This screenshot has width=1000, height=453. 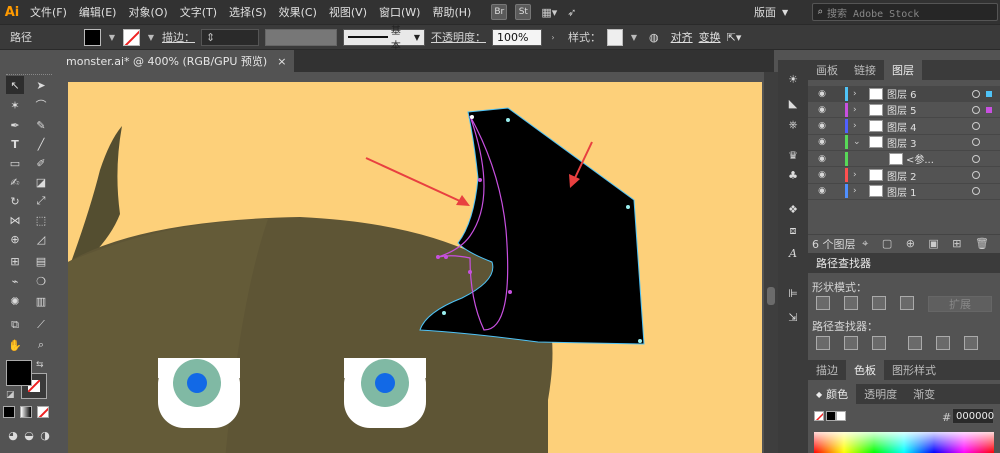 I want to click on layer-row: ◉ › 图层 6, so click(x=904, y=94).